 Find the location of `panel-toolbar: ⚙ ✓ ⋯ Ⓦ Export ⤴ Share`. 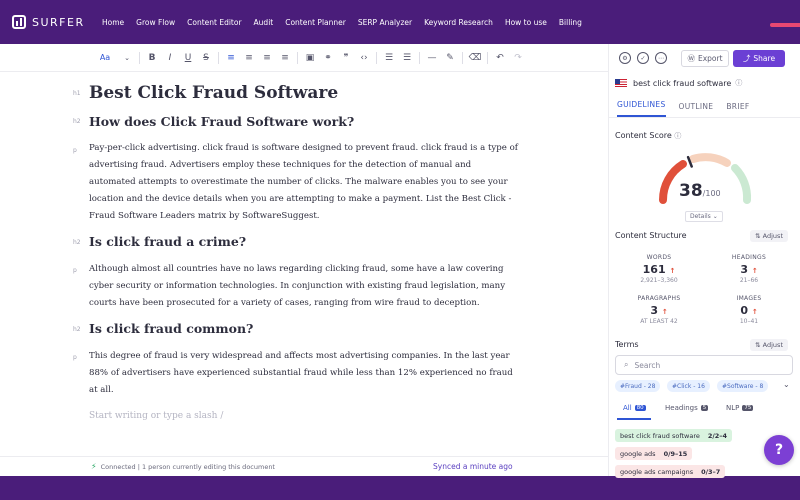

panel-toolbar: ⚙ ✓ ⋯ Ⓦ Export ⤴ Share is located at coordinates (704, 58).